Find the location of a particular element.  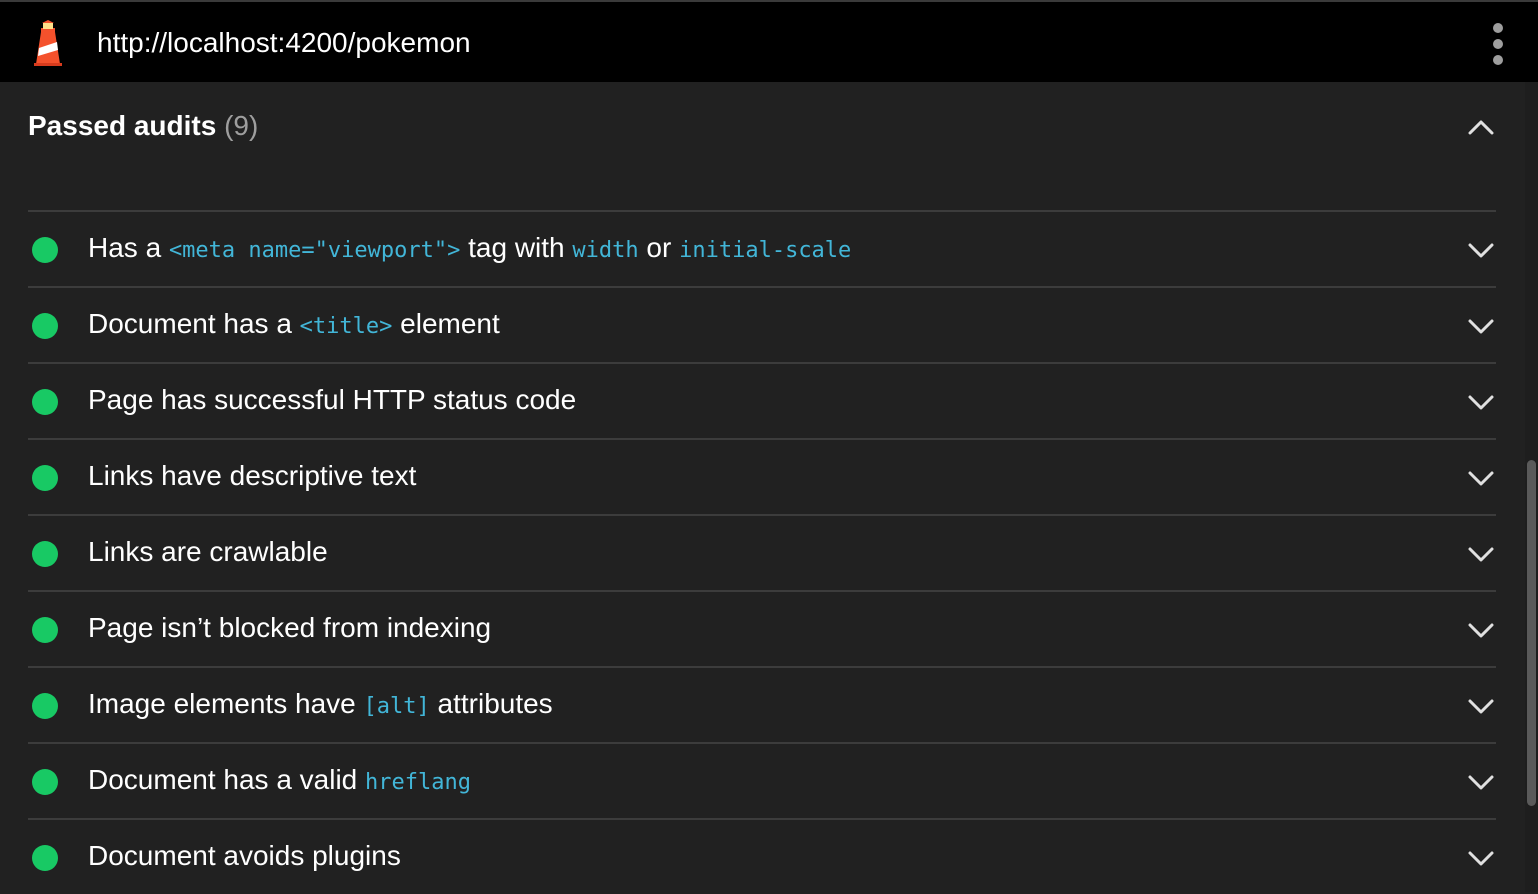

audit-row-plugins: Document avoids plugins is located at coordinates (762, 856).